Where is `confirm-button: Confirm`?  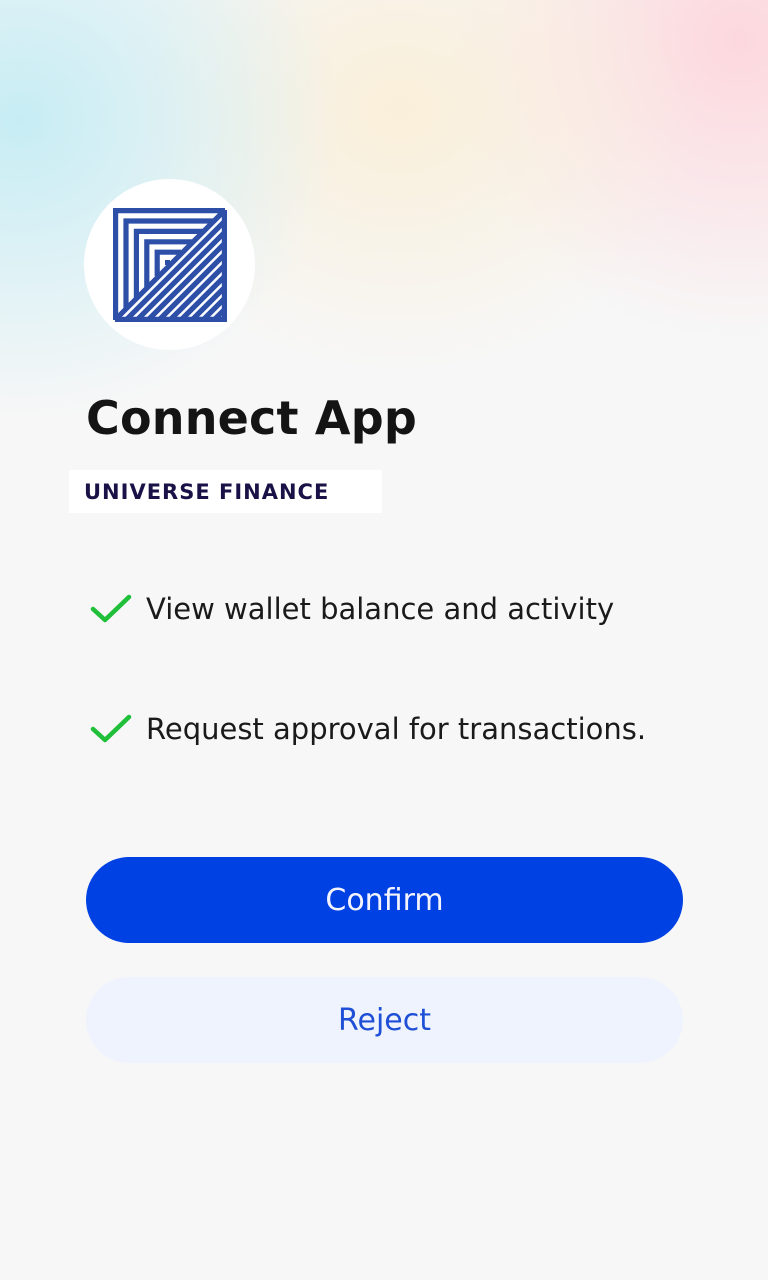
confirm-button: Confirm is located at coordinates (384, 900).